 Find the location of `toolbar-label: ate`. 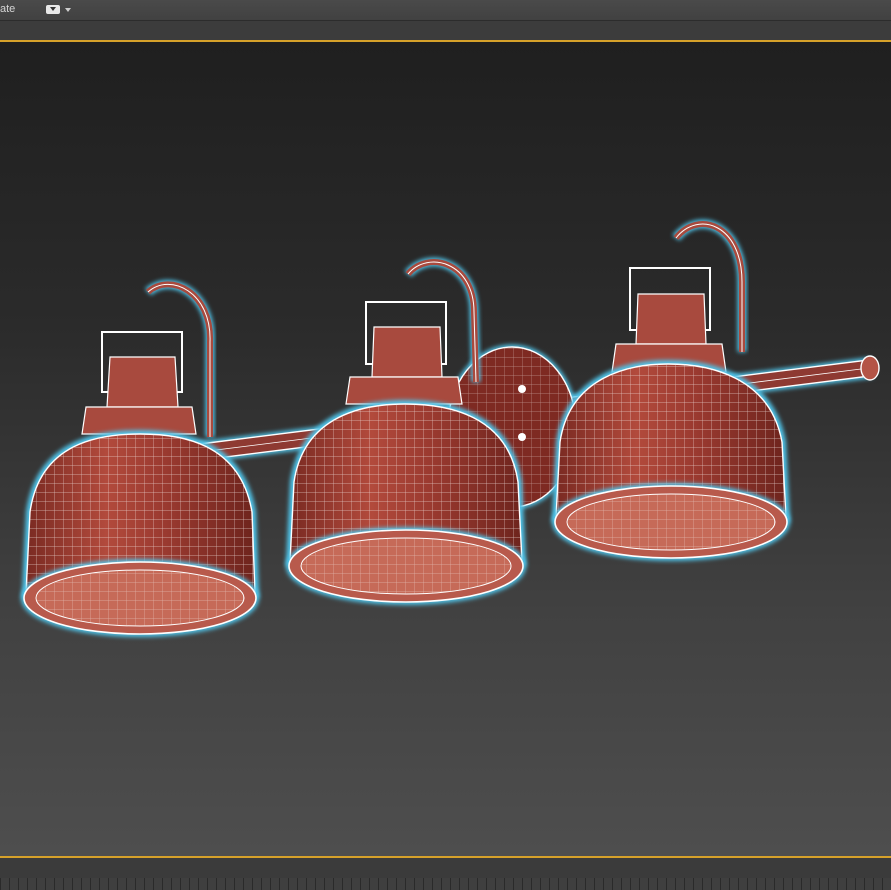

toolbar-label: ate is located at coordinates (8, 9).